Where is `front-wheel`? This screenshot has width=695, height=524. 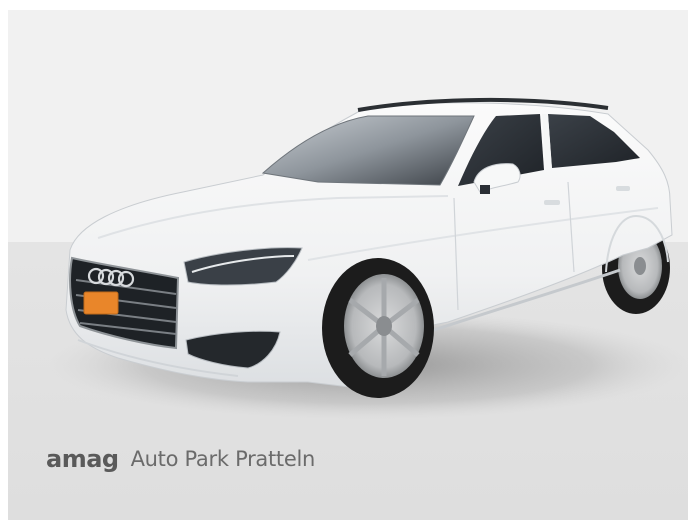
front-wheel is located at coordinates (378, 328).